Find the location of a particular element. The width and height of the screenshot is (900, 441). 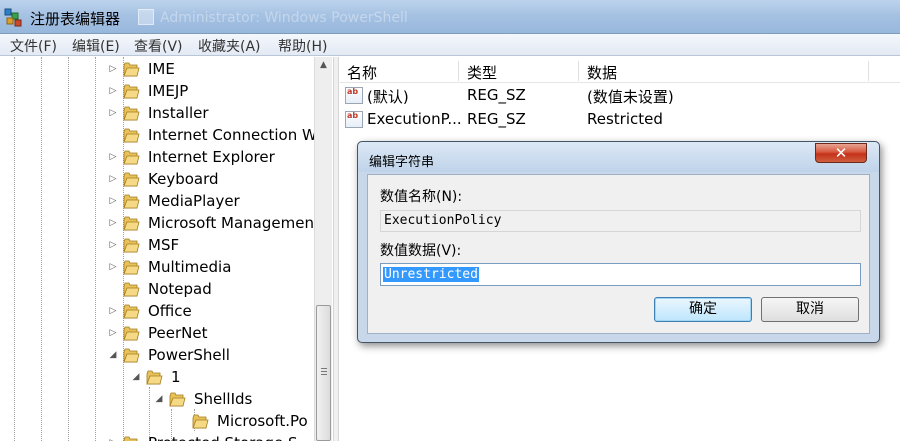

value-name: (默认) is located at coordinates (388, 97).